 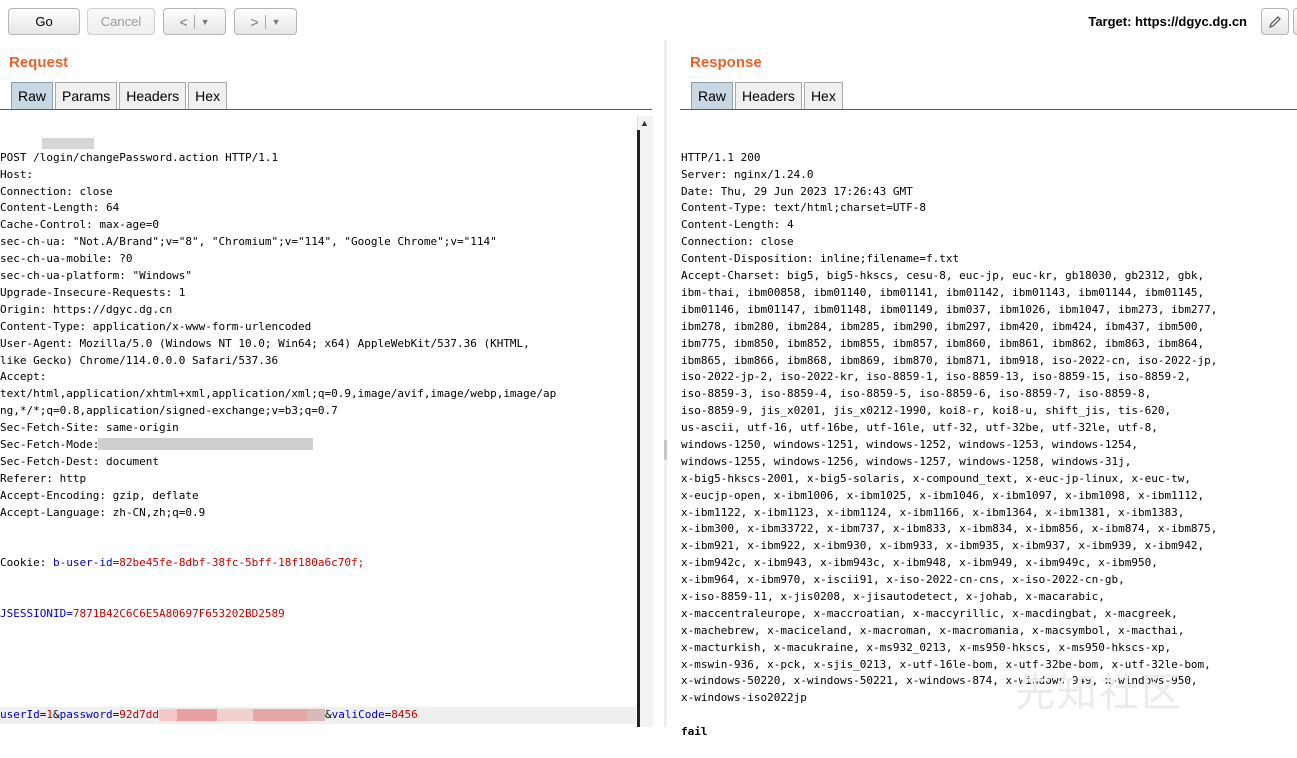 What do you see at coordinates (121, 21) in the screenshot?
I see `cancel-button: Cancel` at bounding box center [121, 21].